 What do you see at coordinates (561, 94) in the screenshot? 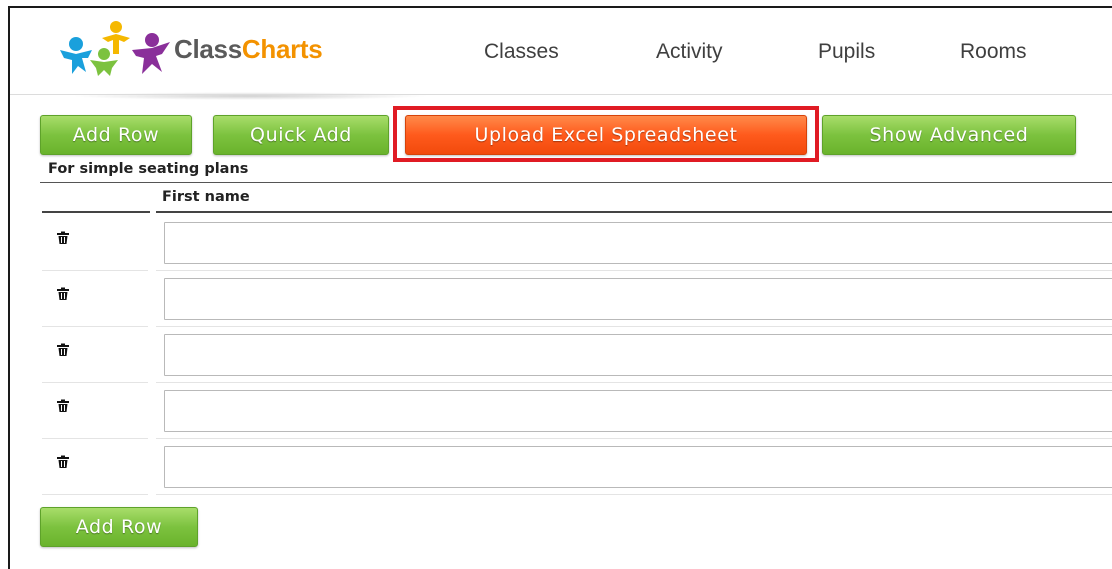
I see `header-divider` at bounding box center [561, 94].